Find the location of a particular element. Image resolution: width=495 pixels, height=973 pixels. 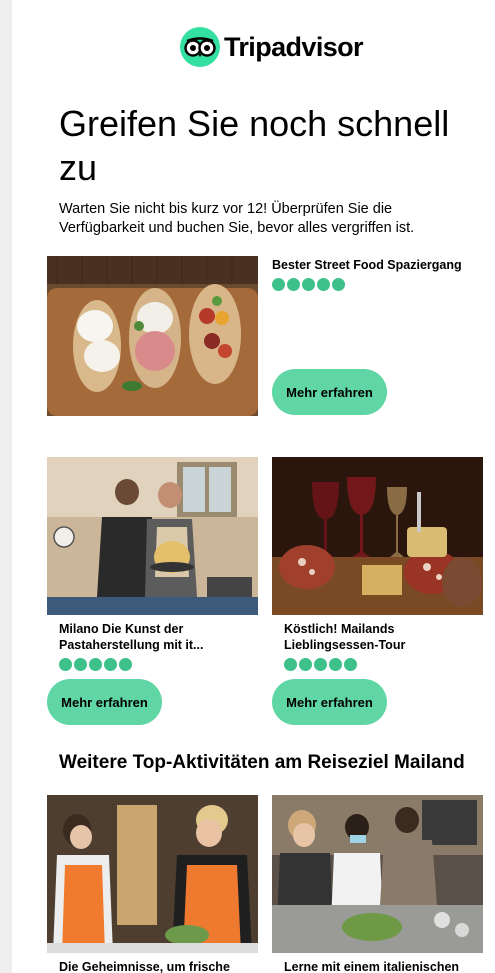

grid-item-title: Köstlich! Mailands Lieblingsessen-Tour is located at coordinates (384, 637).